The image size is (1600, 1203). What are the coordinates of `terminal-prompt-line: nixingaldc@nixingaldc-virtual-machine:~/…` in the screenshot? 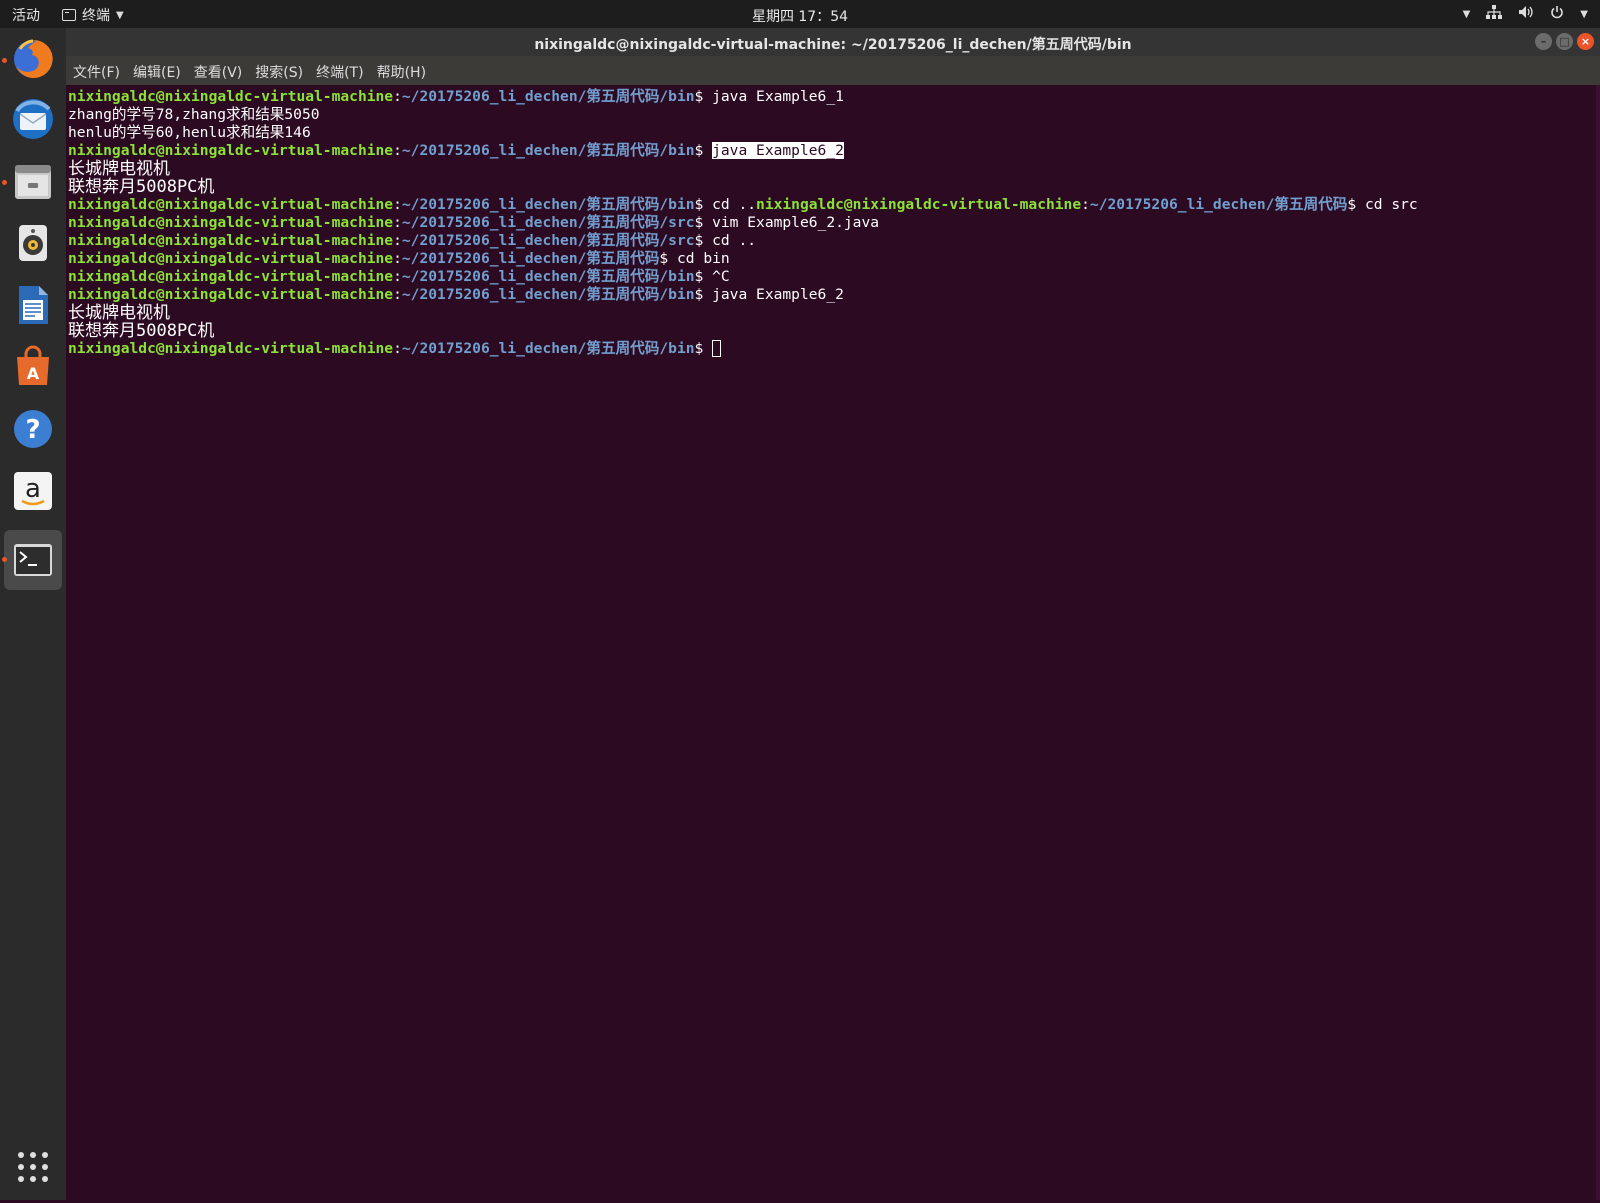 It's located at (834, 349).